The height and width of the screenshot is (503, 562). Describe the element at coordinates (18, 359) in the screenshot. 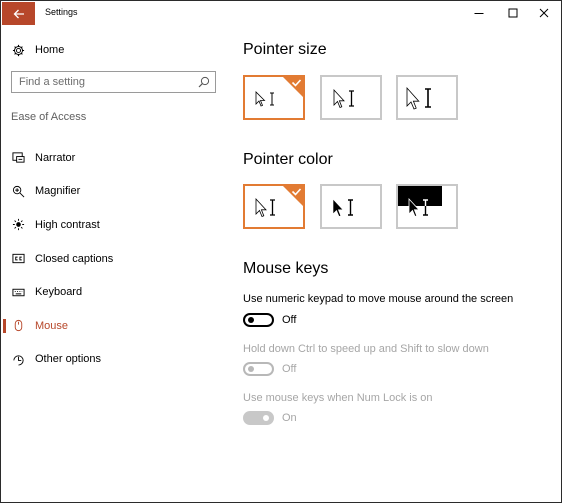

I see `other-options-icon` at that location.